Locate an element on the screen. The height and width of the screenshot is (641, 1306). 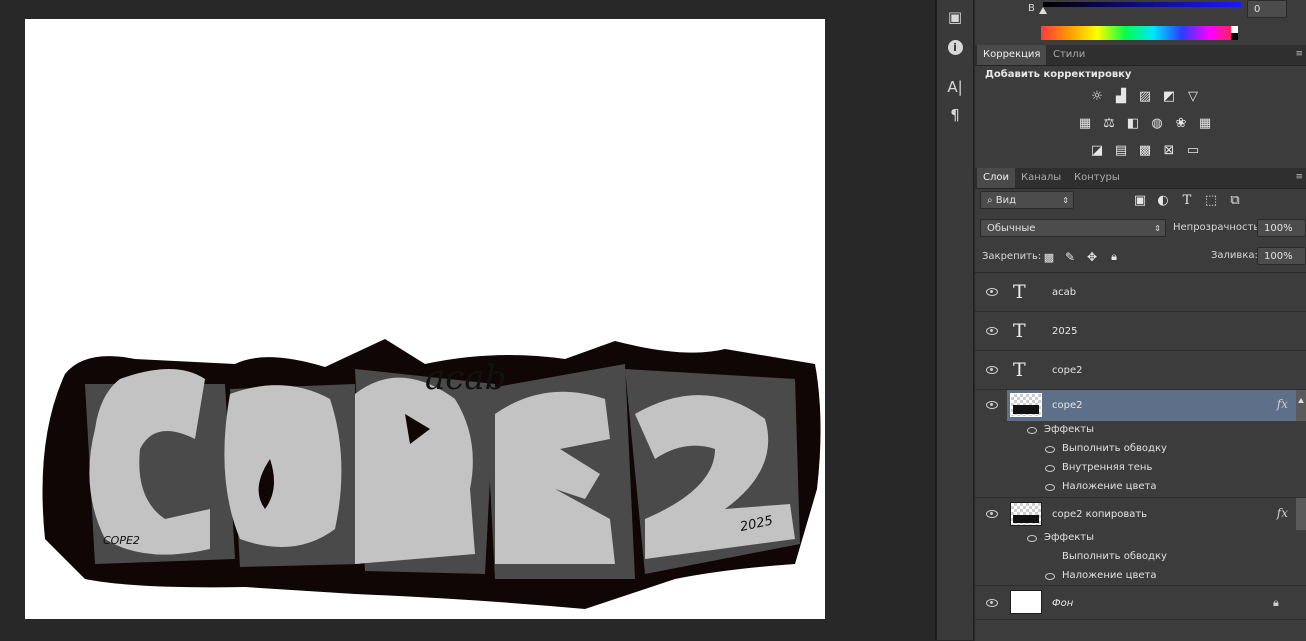
adjustments-heading: Добавить корректировку is located at coordinates (1058, 74).